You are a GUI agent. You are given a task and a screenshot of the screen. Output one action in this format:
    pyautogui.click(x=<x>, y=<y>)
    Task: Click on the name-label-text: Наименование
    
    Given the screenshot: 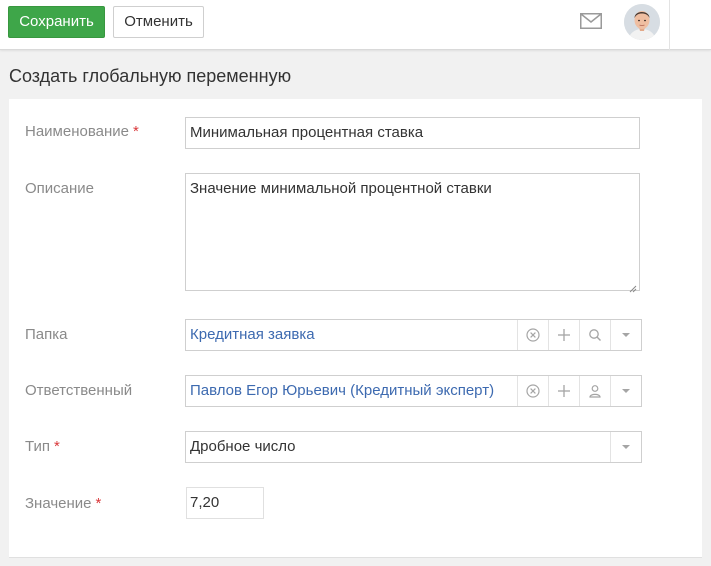 What is the action you would take?
    pyautogui.click(x=77, y=131)
    